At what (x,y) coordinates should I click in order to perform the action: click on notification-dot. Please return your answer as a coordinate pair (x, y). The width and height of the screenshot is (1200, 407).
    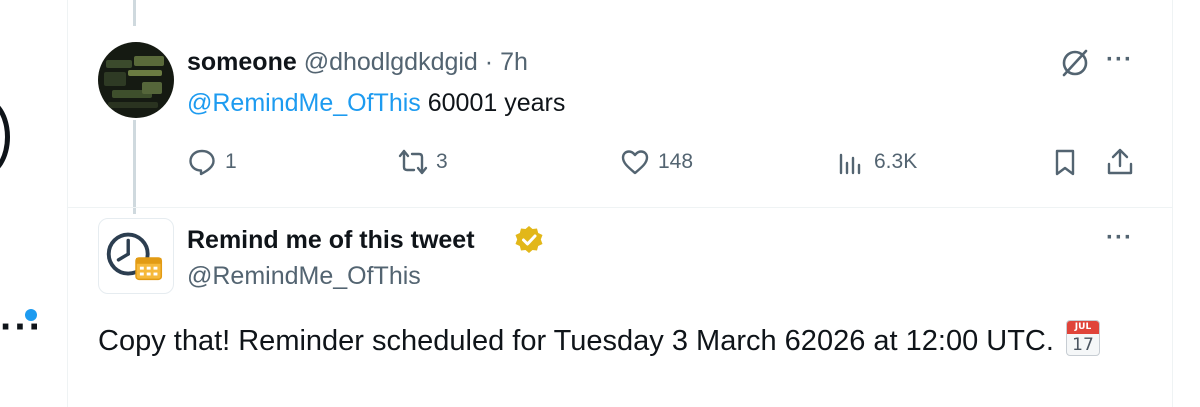
    Looking at the image, I should click on (31, 315).